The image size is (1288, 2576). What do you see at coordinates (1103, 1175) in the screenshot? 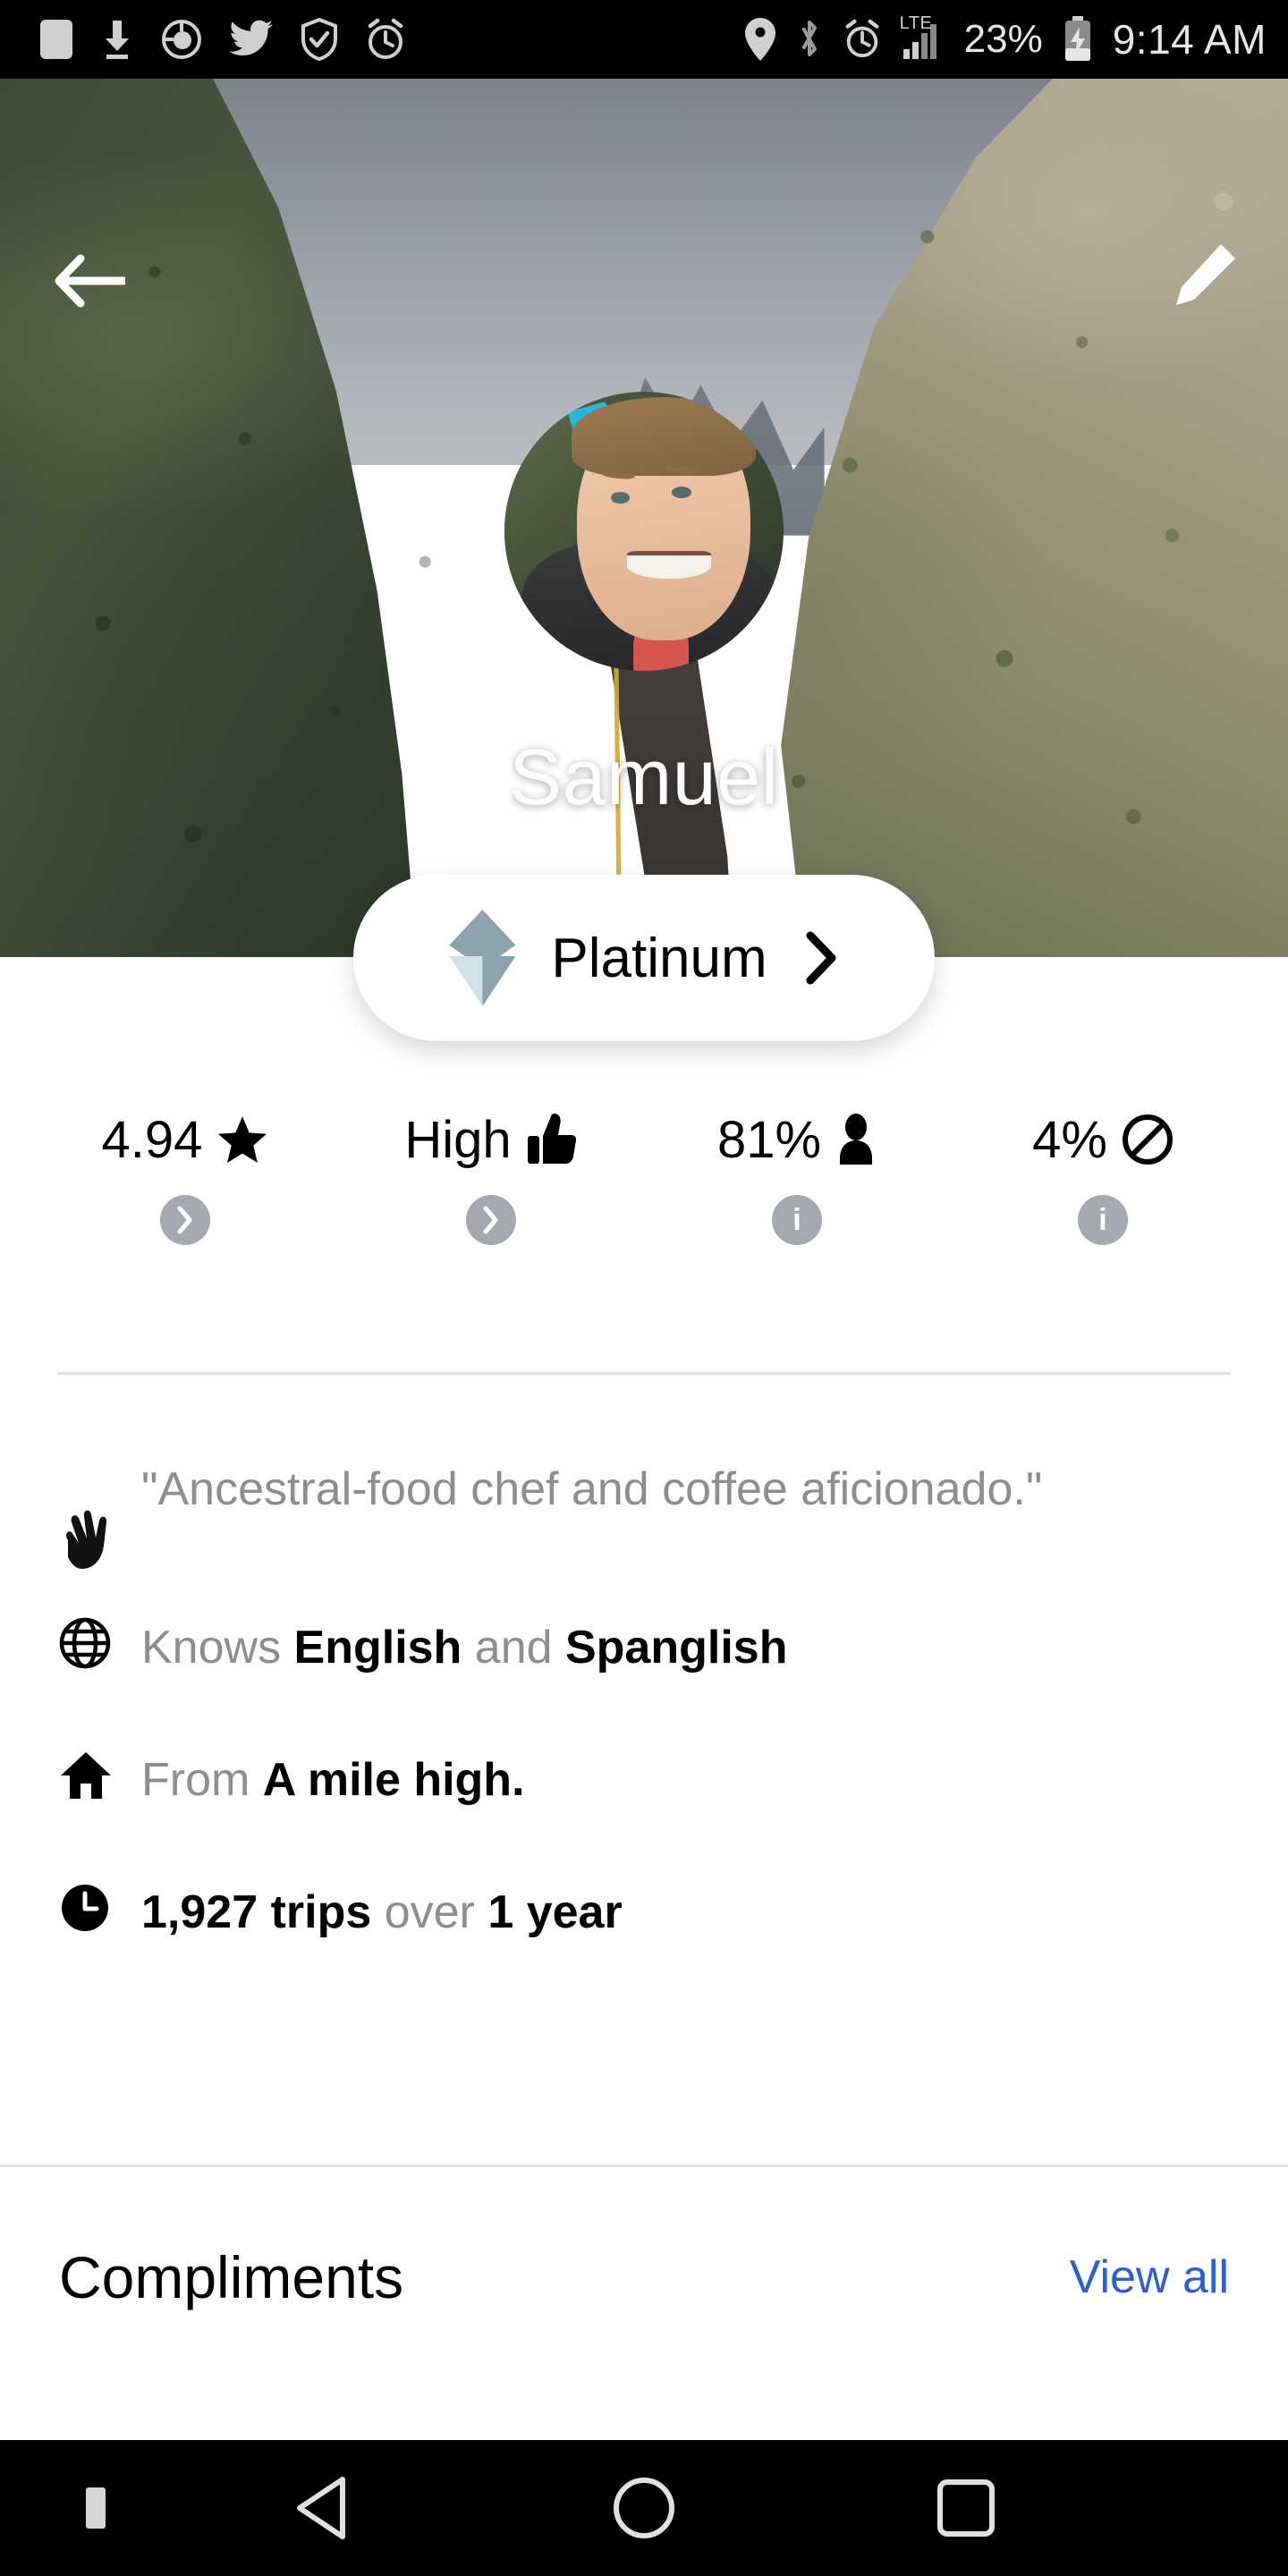
I see `stat-cancellation-rate: 4% i` at bounding box center [1103, 1175].